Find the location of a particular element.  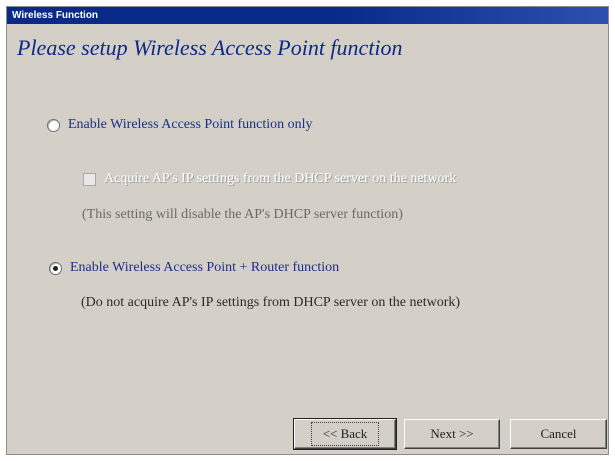

window-title: Wireless Function is located at coordinates (307, 15).